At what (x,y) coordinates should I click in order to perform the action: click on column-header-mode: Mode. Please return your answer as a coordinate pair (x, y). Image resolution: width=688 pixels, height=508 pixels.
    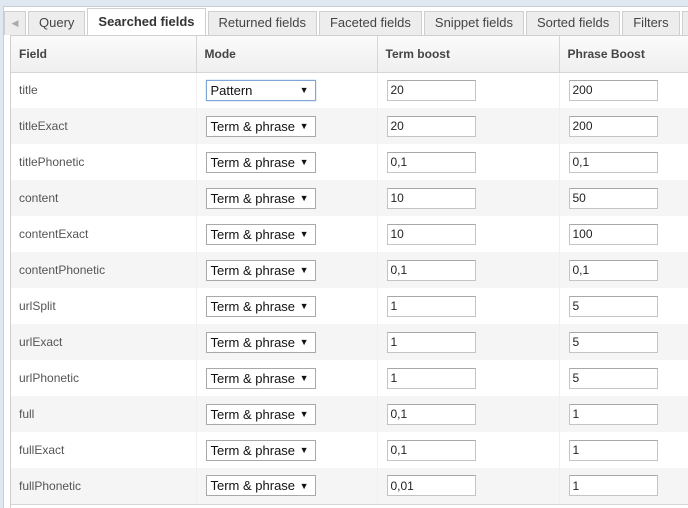
    Looking at the image, I should click on (287, 54).